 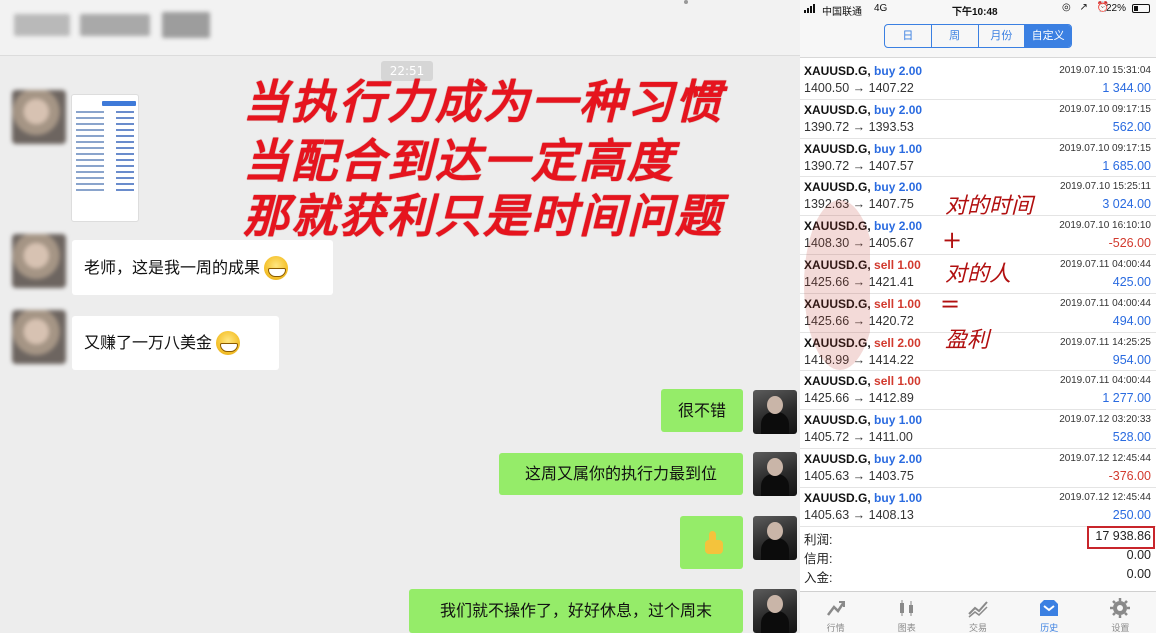 What do you see at coordinates (978, 558) in the screenshot?
I see `history-summary: 利润: 17 938.86 信用: 0.00 入金: 0.00` at bounding box center [978, 558].